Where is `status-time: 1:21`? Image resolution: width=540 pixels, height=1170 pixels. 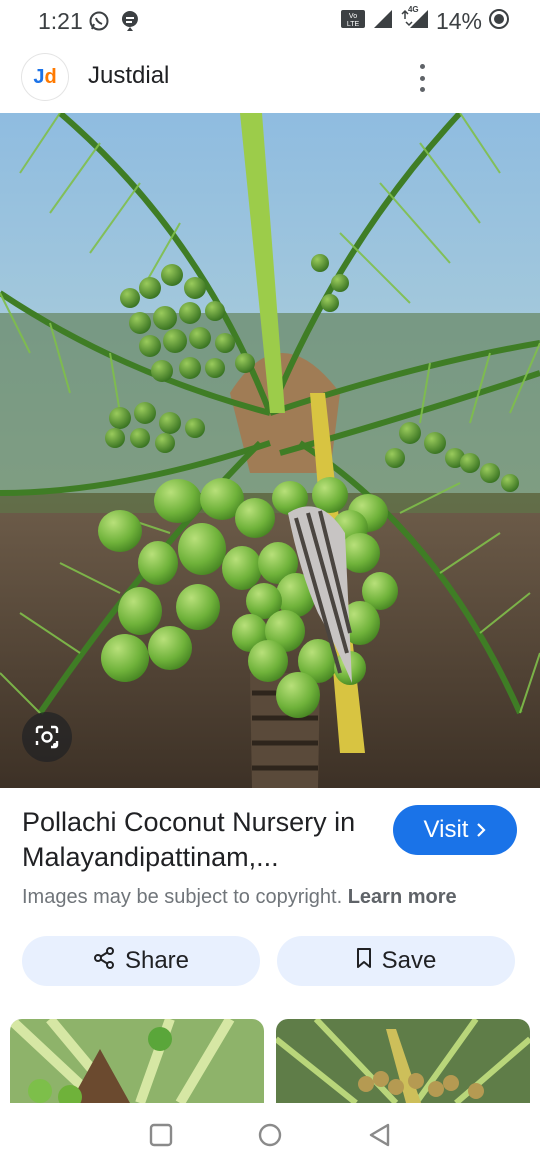
status-time: 1:21 is located at coordinates (60, 21).